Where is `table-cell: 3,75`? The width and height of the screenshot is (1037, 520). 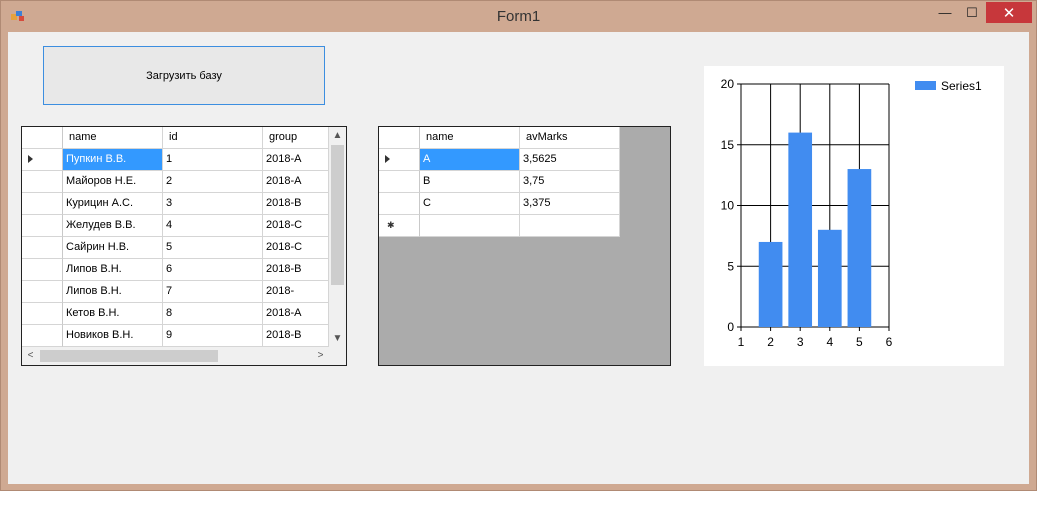
table-cell: 3,75 is located at coordinates (570, 182).